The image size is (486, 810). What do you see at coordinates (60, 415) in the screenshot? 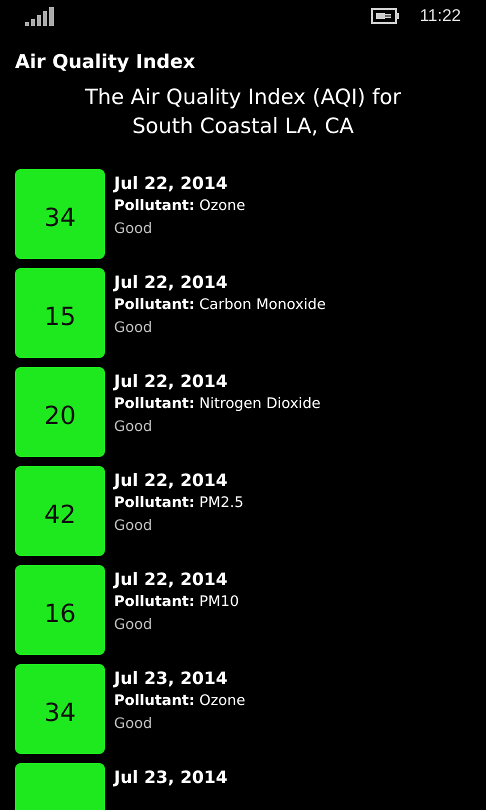
I see `aqi-value: 20` at bounding box center [60, 415].